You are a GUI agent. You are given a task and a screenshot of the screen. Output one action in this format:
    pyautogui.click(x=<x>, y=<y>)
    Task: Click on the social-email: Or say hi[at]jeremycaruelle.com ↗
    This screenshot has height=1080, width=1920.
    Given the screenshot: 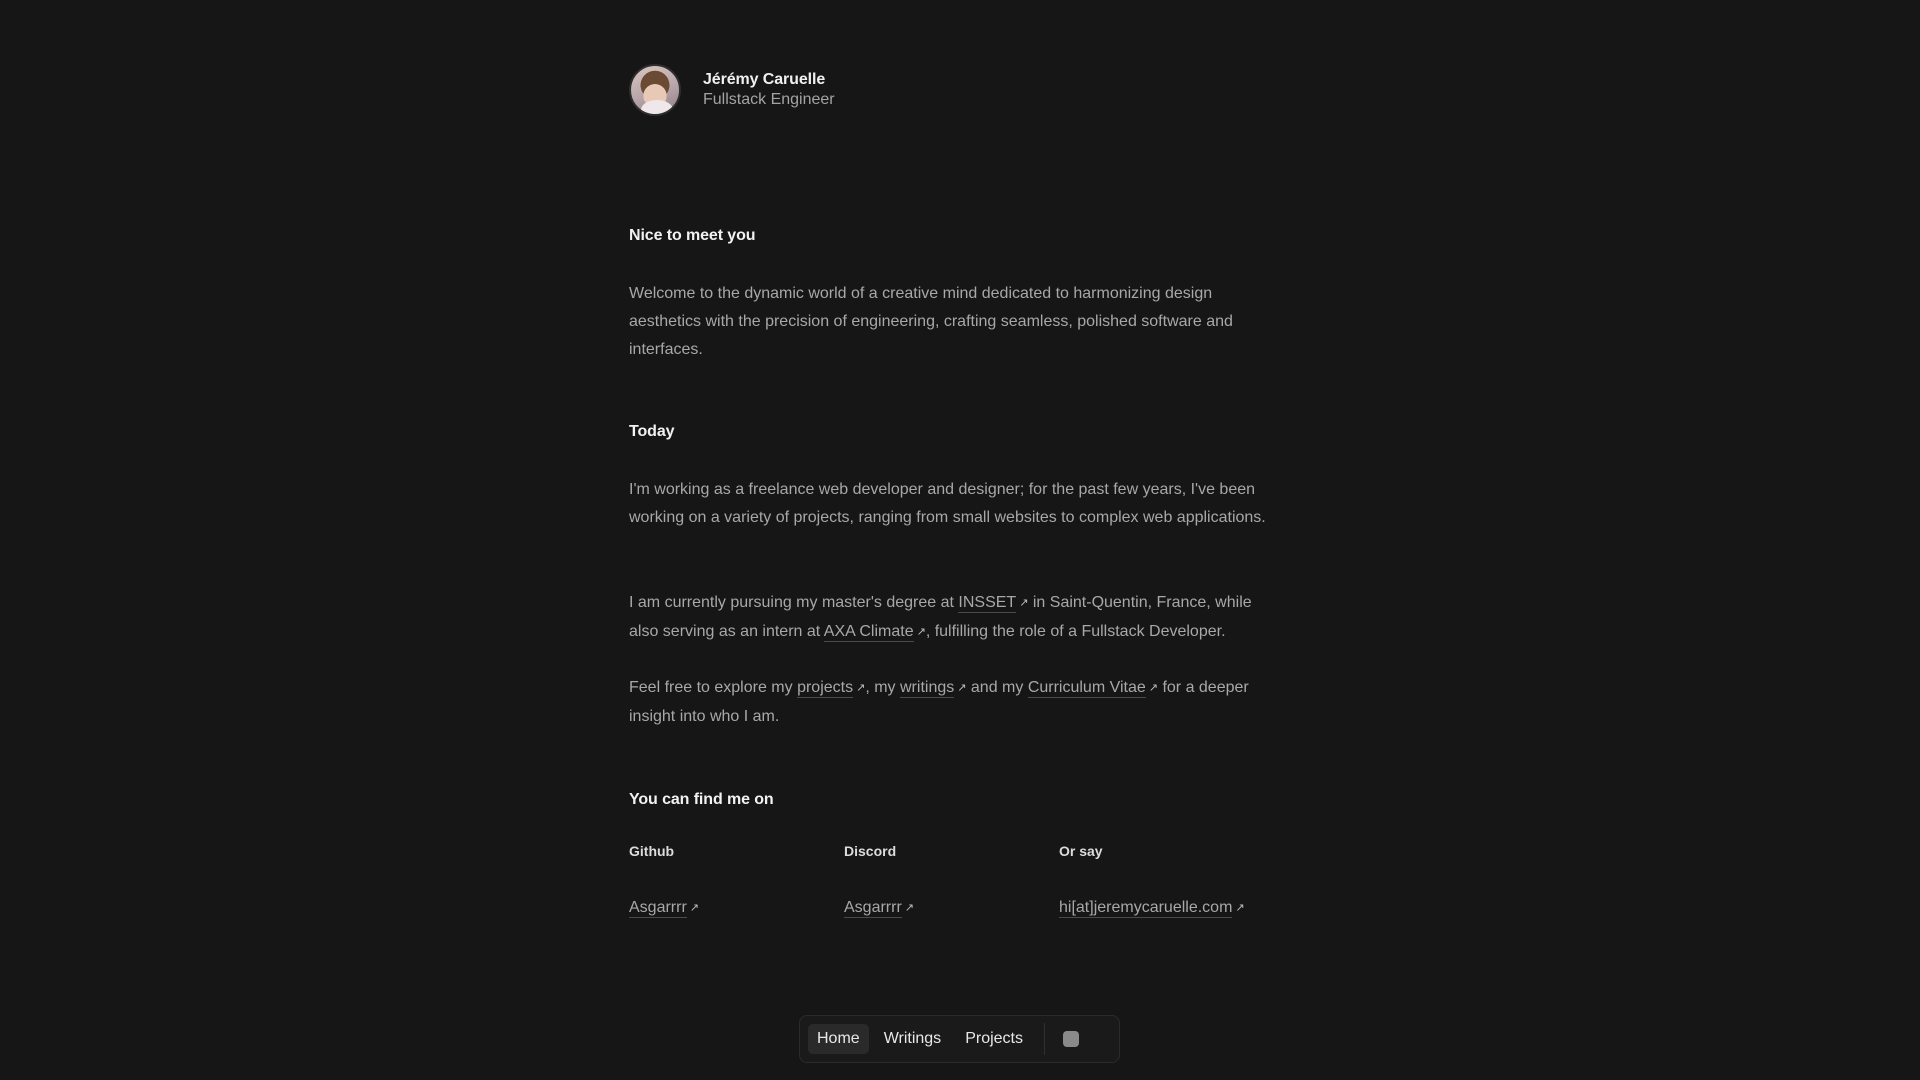 What is the action you would take?
    pyautogui.click(x=1166, y=880)
    